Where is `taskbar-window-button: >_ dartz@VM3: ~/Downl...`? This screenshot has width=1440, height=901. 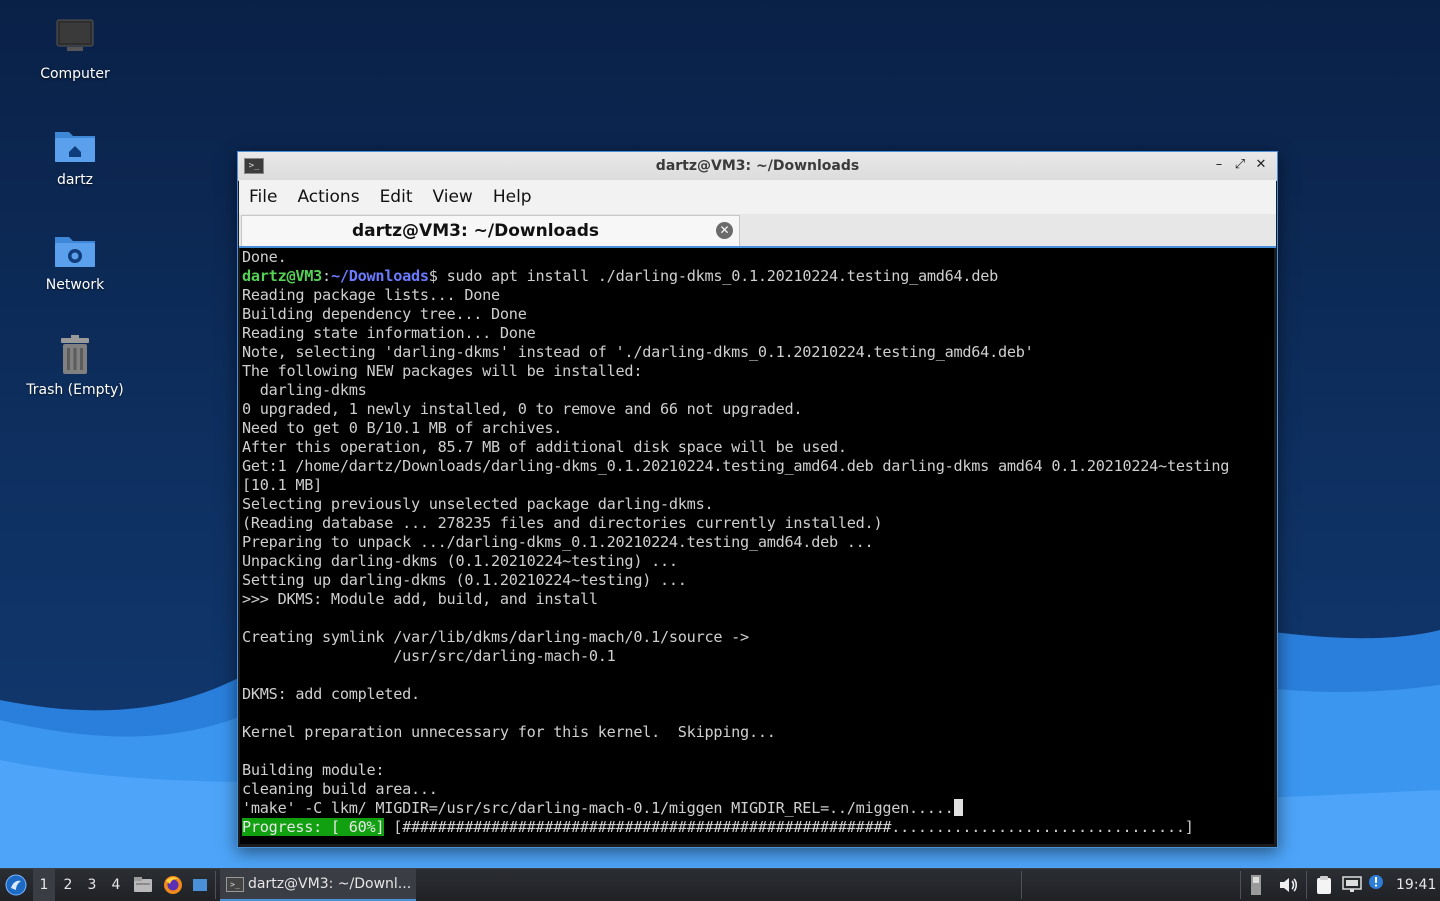
taskbar-window-button: >_ dartz@VM3: ~/Downl... is located at coordinates (318, 885).